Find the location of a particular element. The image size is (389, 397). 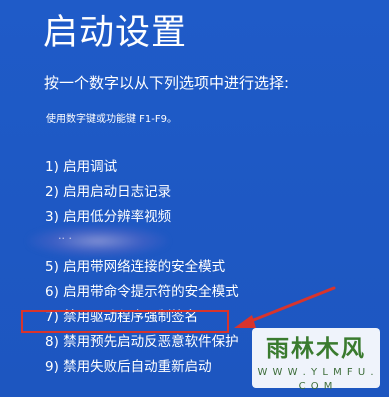

watermark-name: 雨林木风 is located at coordinates (316, 348).